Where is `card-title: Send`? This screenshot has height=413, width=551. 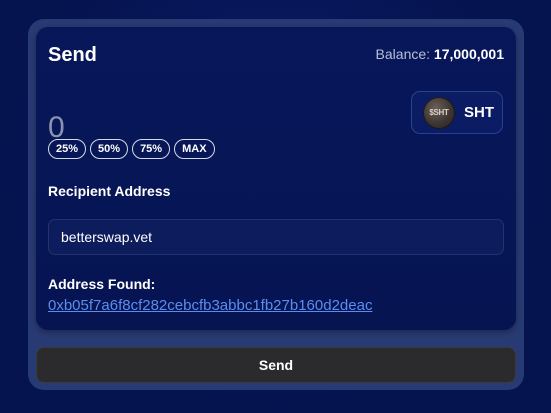
card-title: Send is located at coordinates (72, 55).